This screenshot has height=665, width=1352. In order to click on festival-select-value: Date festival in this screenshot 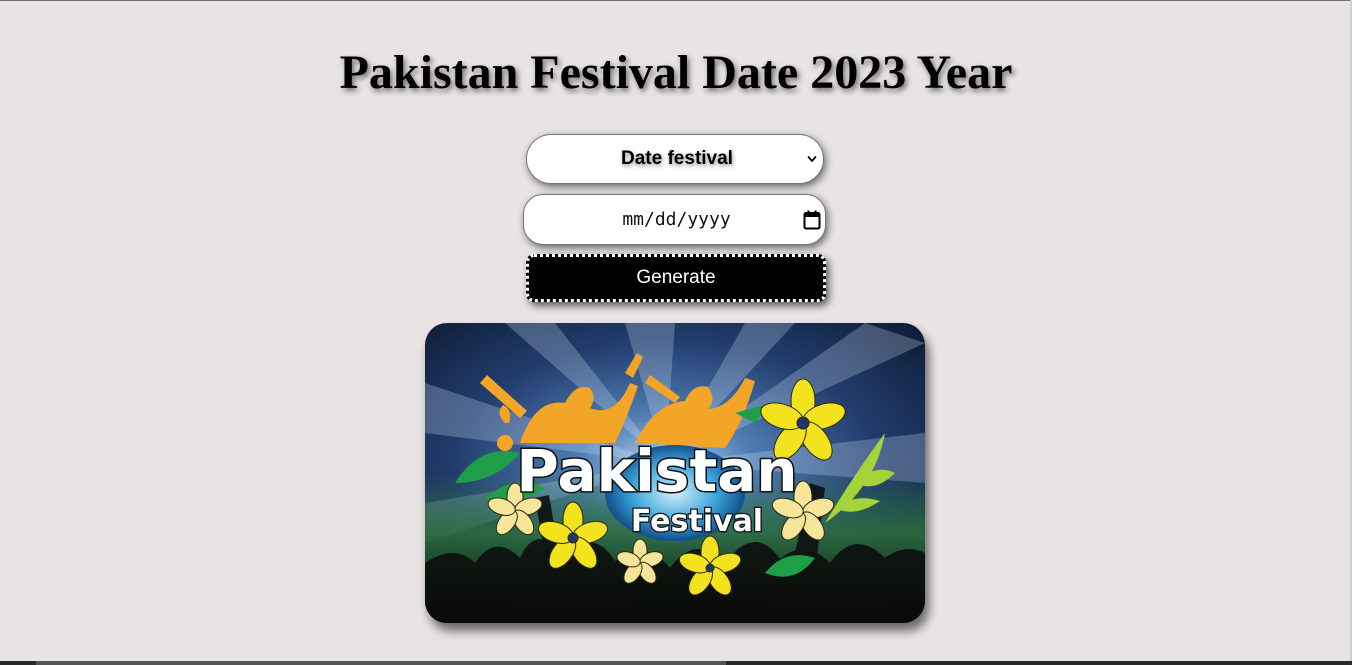, I will do `click(677, 158)`.